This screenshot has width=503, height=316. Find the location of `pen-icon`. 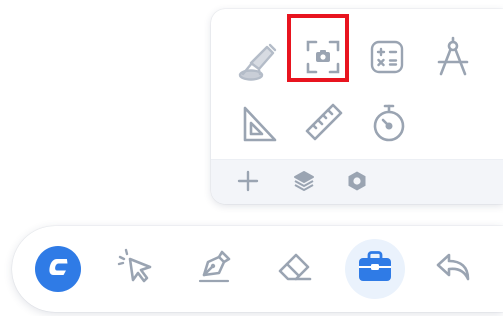

pen-icon is located at coordinates (214, 269).